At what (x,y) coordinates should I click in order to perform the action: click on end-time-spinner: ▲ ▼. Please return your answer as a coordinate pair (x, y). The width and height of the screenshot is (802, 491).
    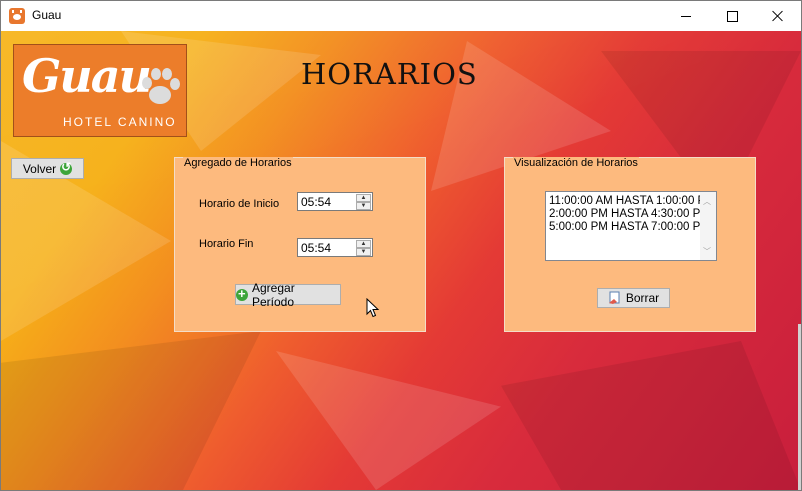
    Looking at the image, I should click on (363, 248).